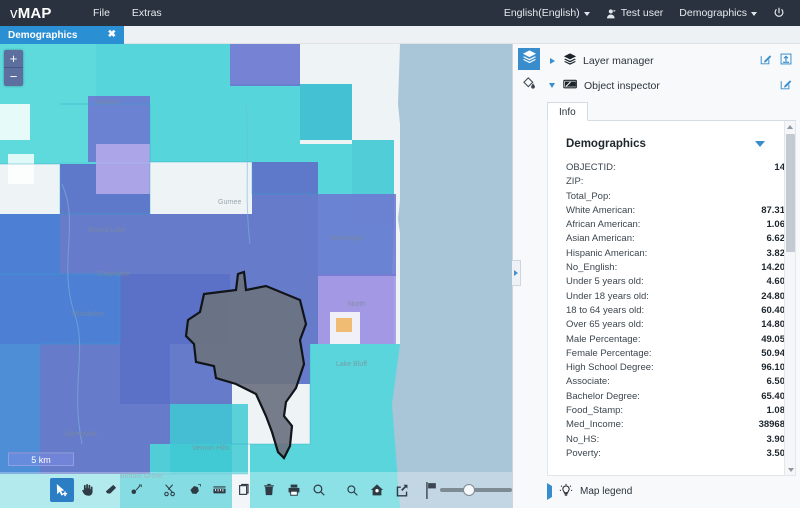 Image resolution: width=800 pixels, height=508 pixels. What do you see at coordinates (611, 13) in the screenshot?
I see `user-icon` at bounding box center [611, 13].